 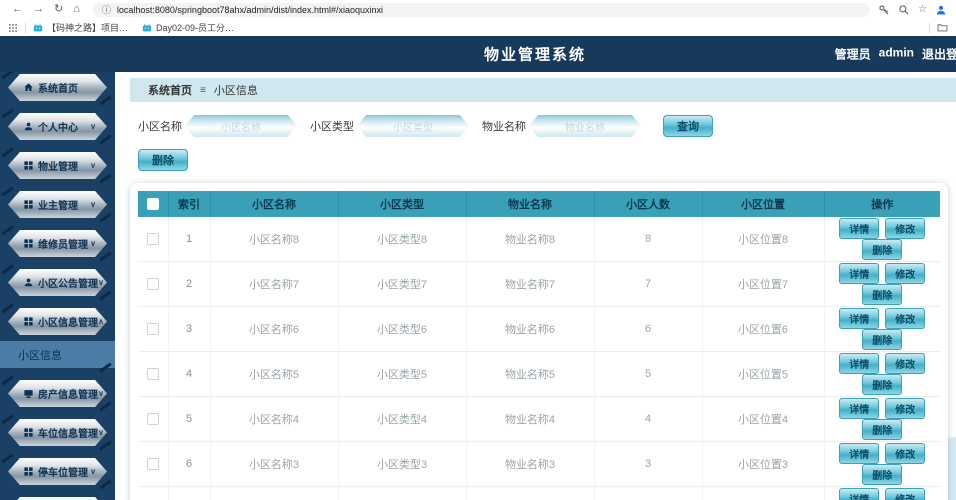 What do you see at coordinates (189, 284) in the screenshot?
I see `cell-index: 2` at bounding box center [189, 284].